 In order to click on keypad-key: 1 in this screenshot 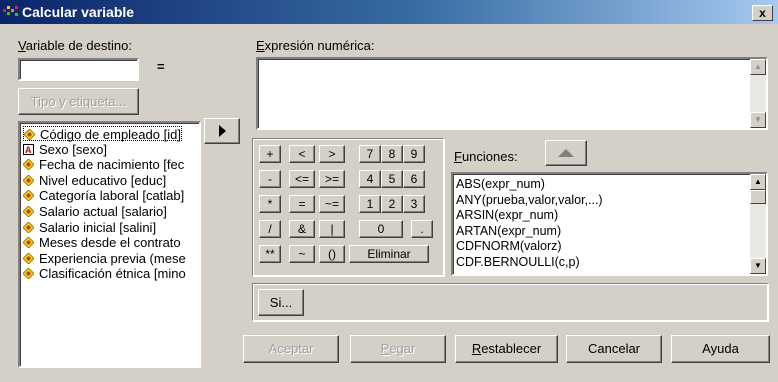, I will do `click(370, 204)`.